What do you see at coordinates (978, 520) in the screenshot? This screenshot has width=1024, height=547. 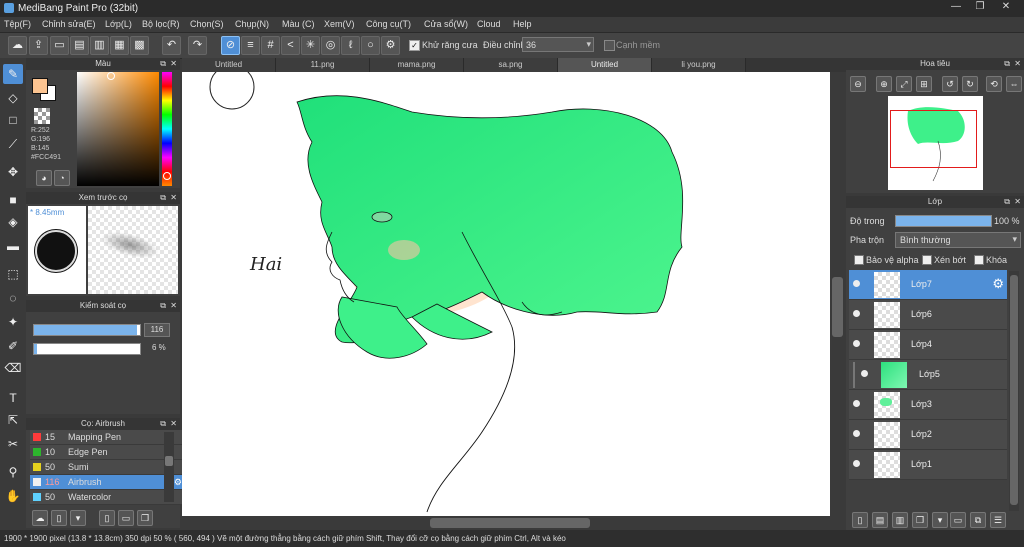 I see `merge-layer-icon: ⧉` at bounding box center [978, 520].